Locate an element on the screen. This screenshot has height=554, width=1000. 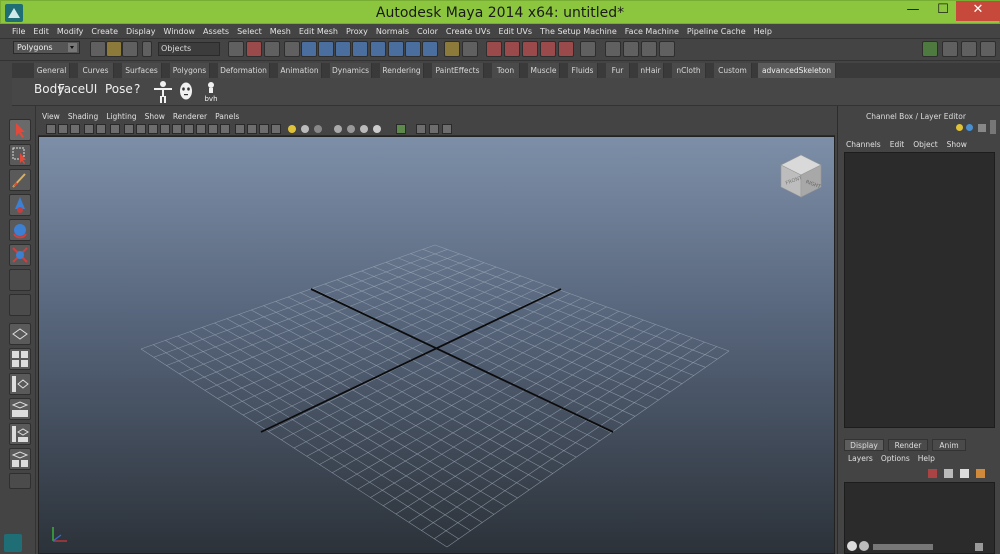
grease-pencil-icon is located at coordinates (115, 129).